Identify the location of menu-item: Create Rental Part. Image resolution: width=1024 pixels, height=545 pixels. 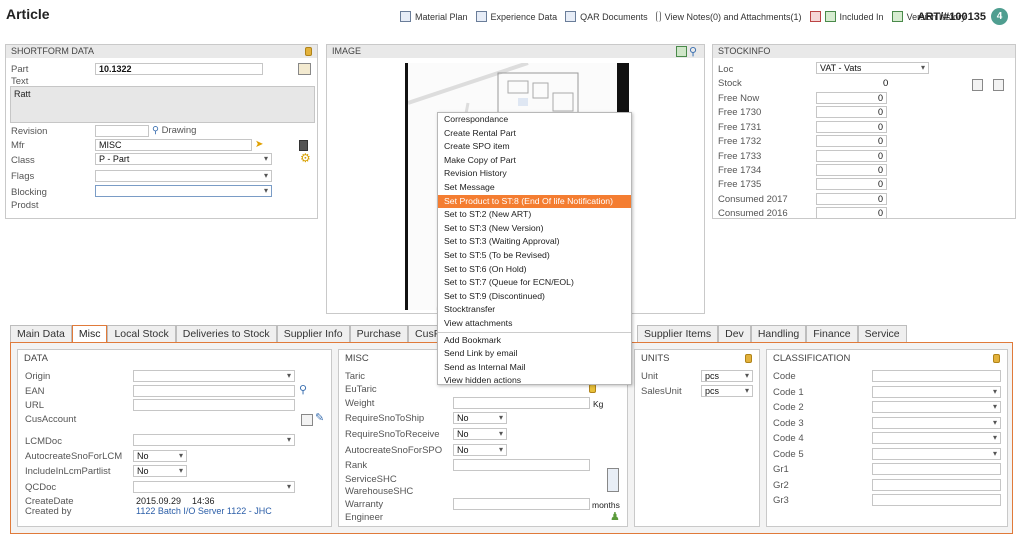
(534, 134).